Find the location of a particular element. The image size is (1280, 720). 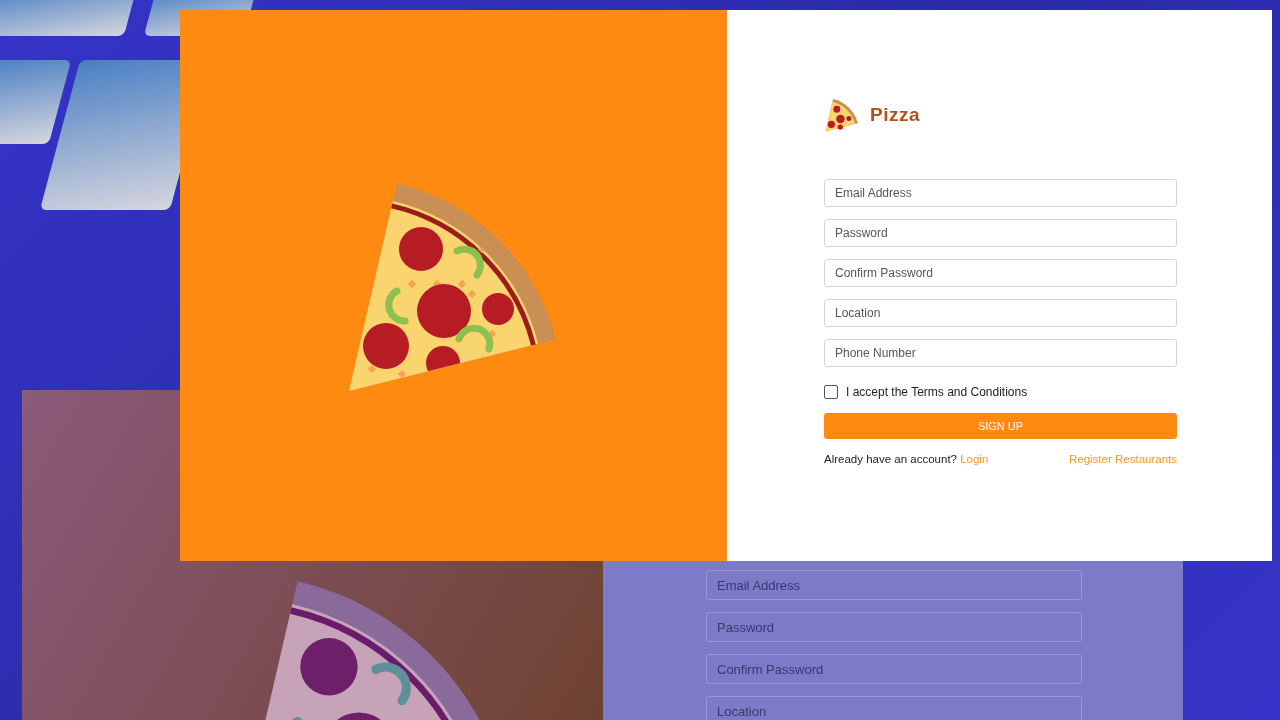

brand-name: Pizza is located at coordinates (895, 115).